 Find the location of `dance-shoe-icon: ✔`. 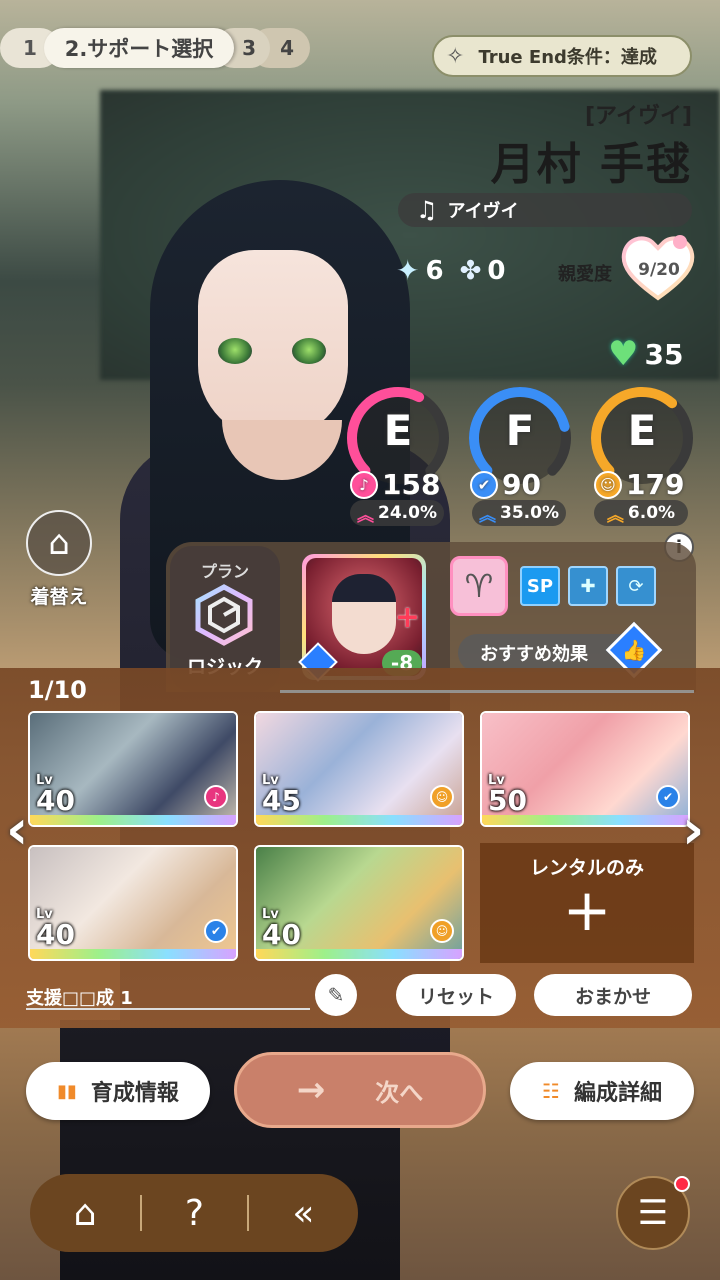

dance-shoe-icon: ✔ is located at coordinates (484, 484).